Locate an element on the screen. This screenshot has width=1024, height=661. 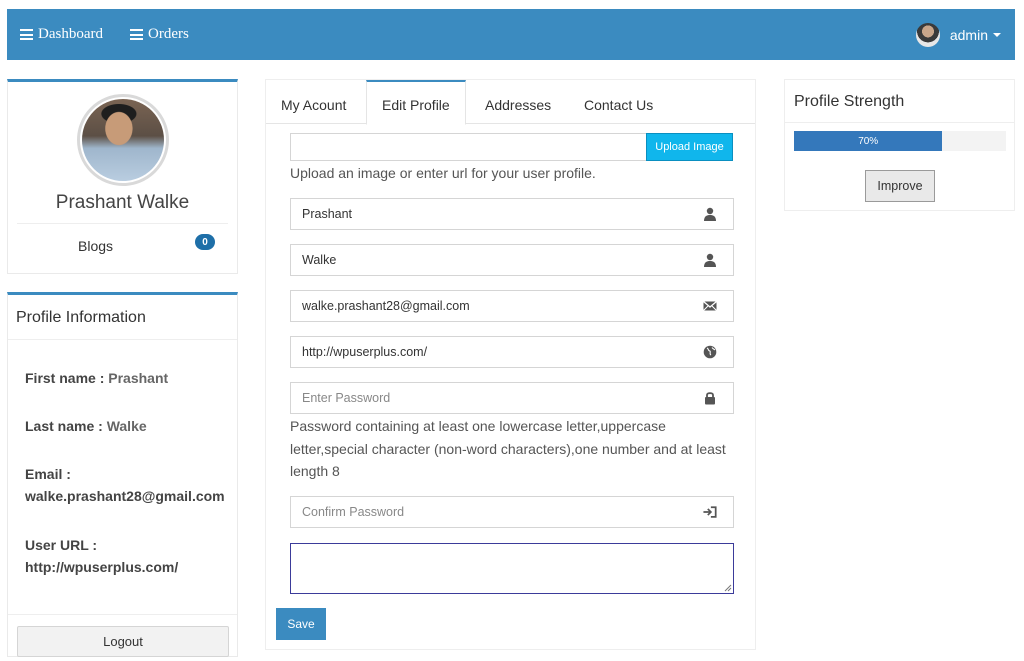
last-name-field: Walke is located at coordinates (512, 260).